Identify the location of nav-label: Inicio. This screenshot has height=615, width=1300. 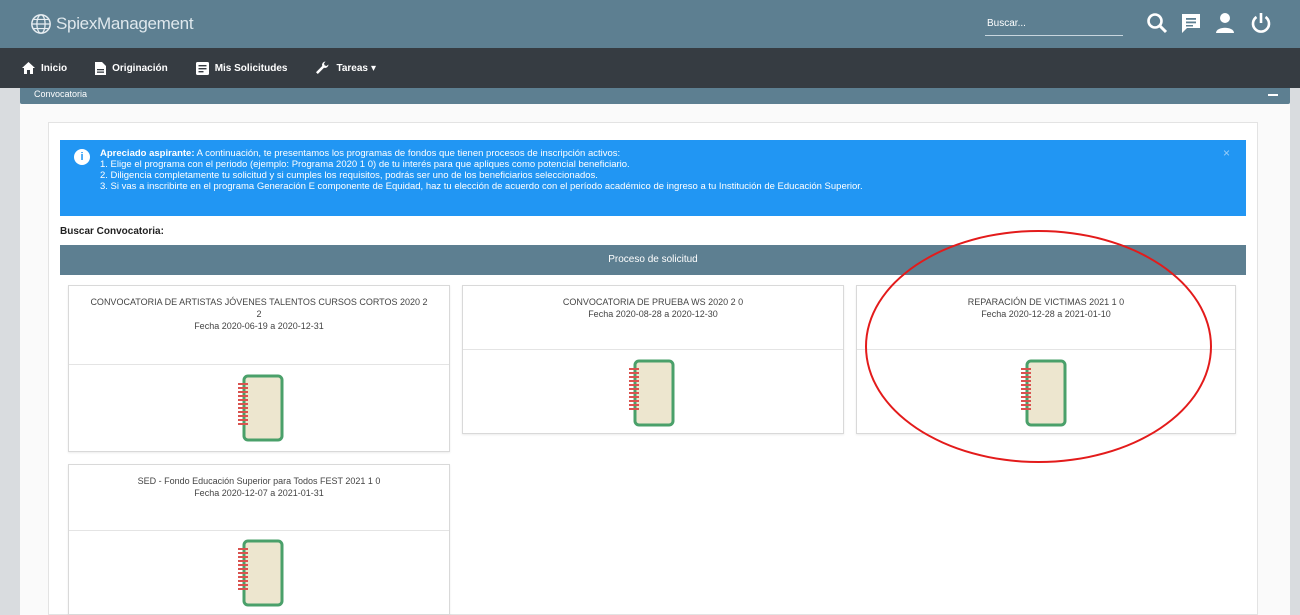
(54, 68).